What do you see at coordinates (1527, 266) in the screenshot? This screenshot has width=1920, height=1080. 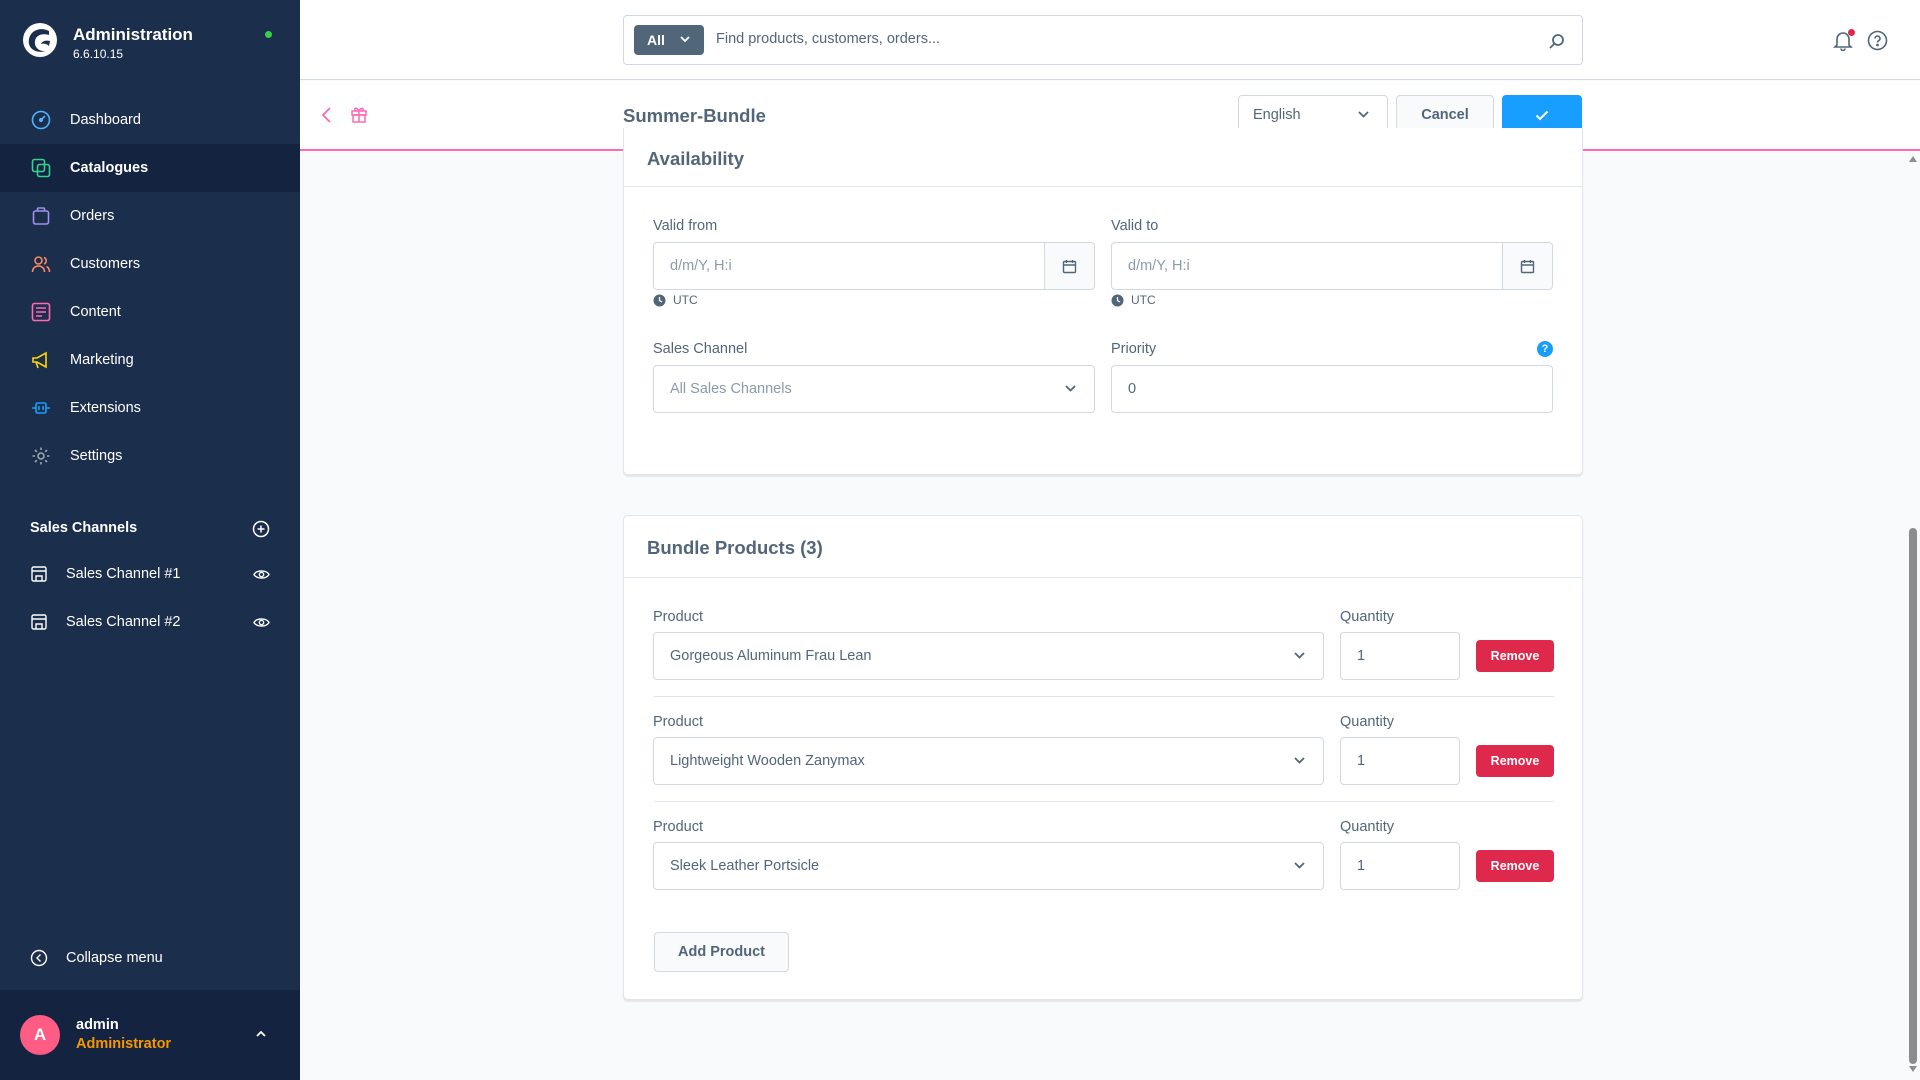 I see `valid-to-calendar-button` at bounding box center [1527, 266].